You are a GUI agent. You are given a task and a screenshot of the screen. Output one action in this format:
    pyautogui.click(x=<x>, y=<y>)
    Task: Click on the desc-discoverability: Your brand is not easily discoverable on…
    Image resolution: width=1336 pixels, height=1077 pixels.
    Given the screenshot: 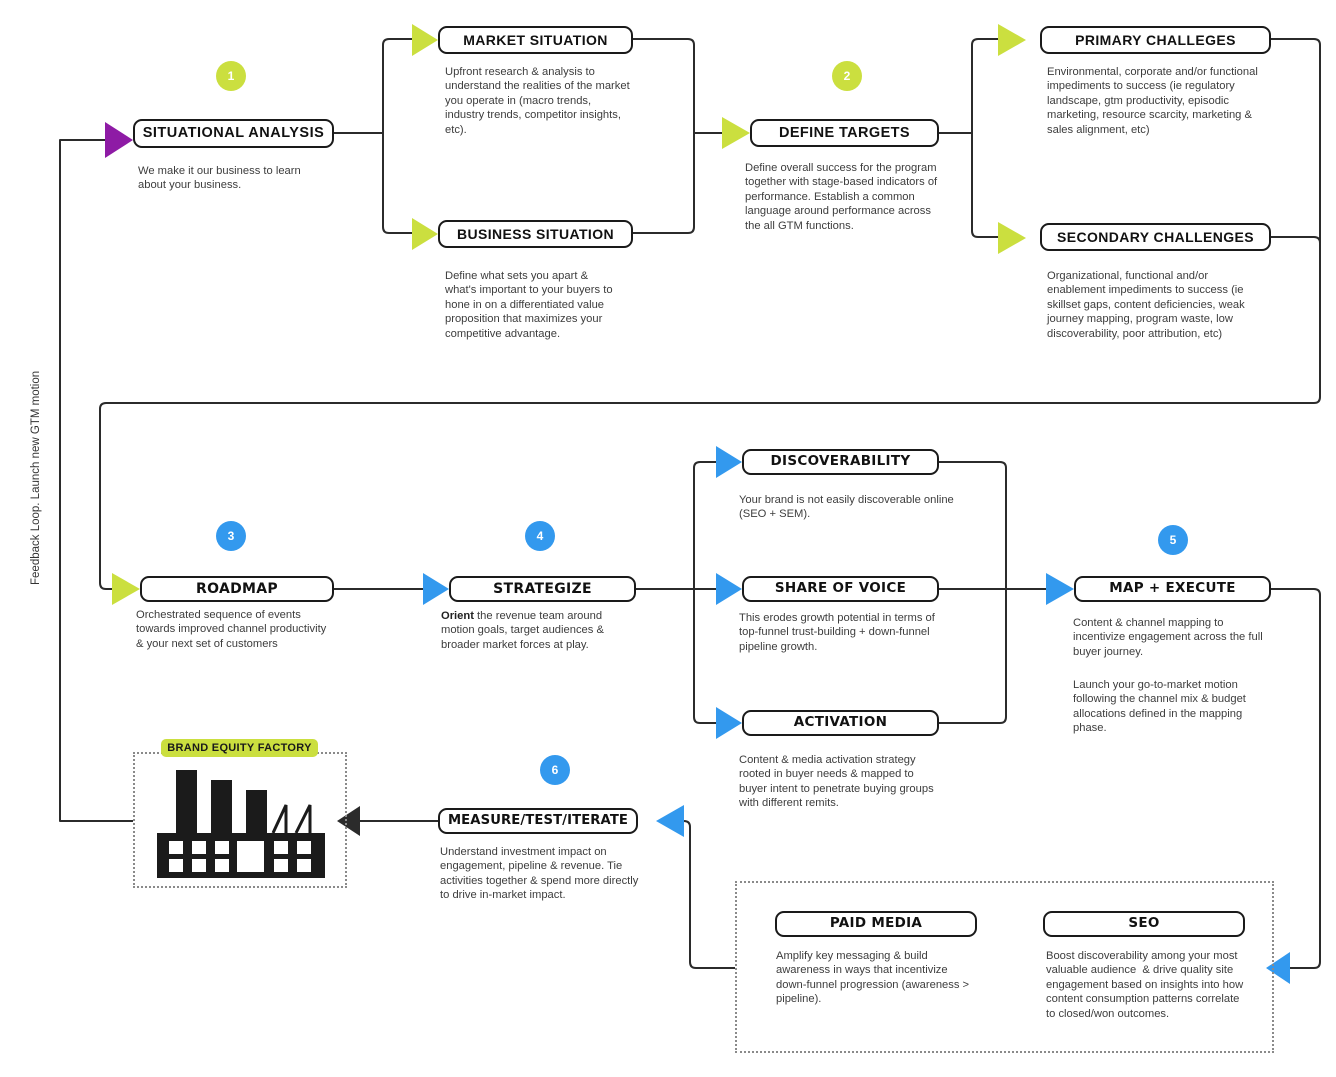 What is the action you would take?
    pyautogui.click(x=848, y=507)
    